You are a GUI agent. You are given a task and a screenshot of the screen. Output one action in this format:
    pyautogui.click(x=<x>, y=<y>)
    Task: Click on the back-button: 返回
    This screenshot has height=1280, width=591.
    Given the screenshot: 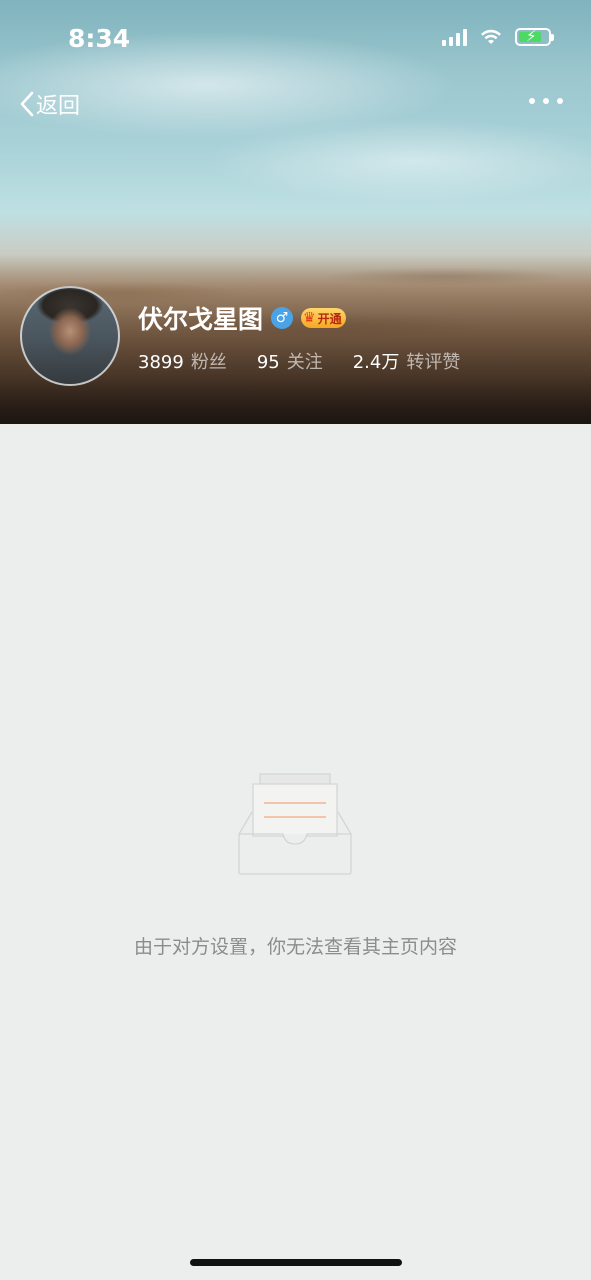 What is the action you would take?
    pyautogui.click(x=49, y=104)
    